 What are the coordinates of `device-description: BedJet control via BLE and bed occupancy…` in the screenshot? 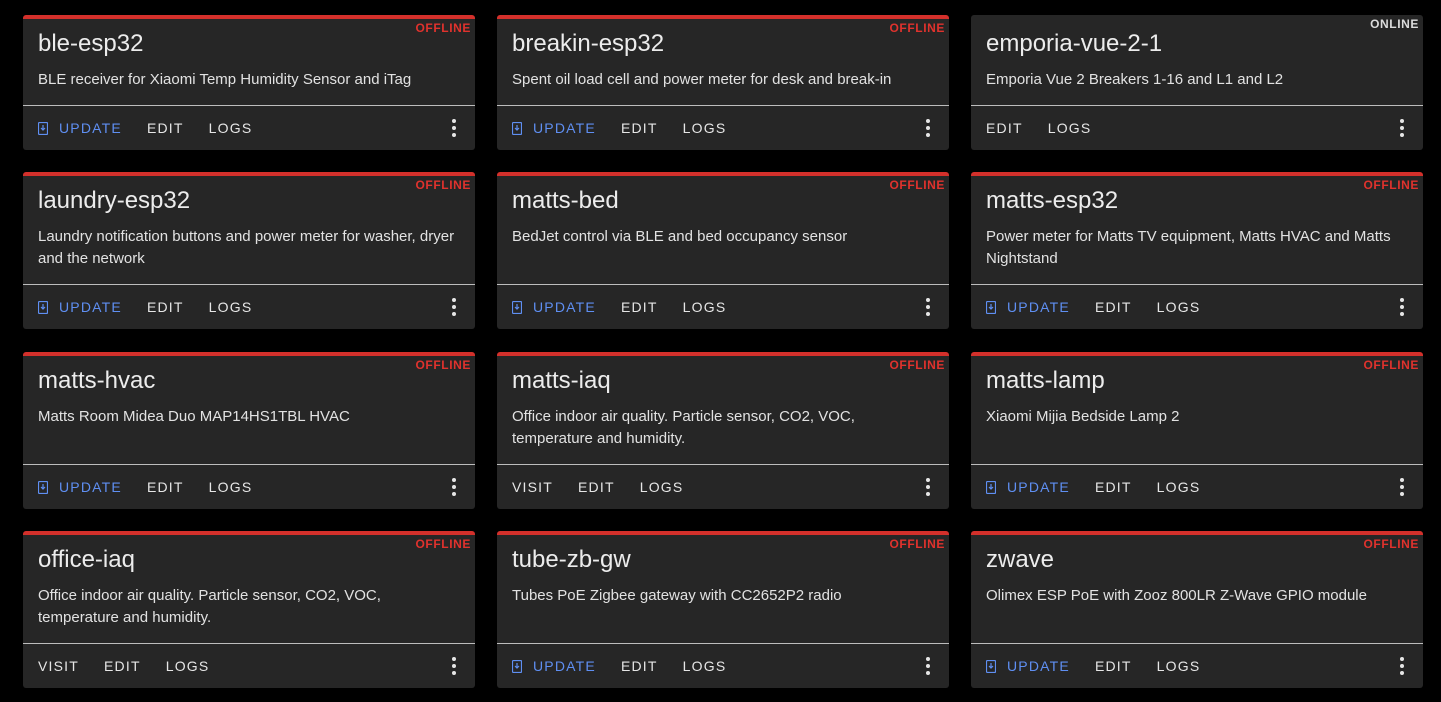 It's located at (680, 236).